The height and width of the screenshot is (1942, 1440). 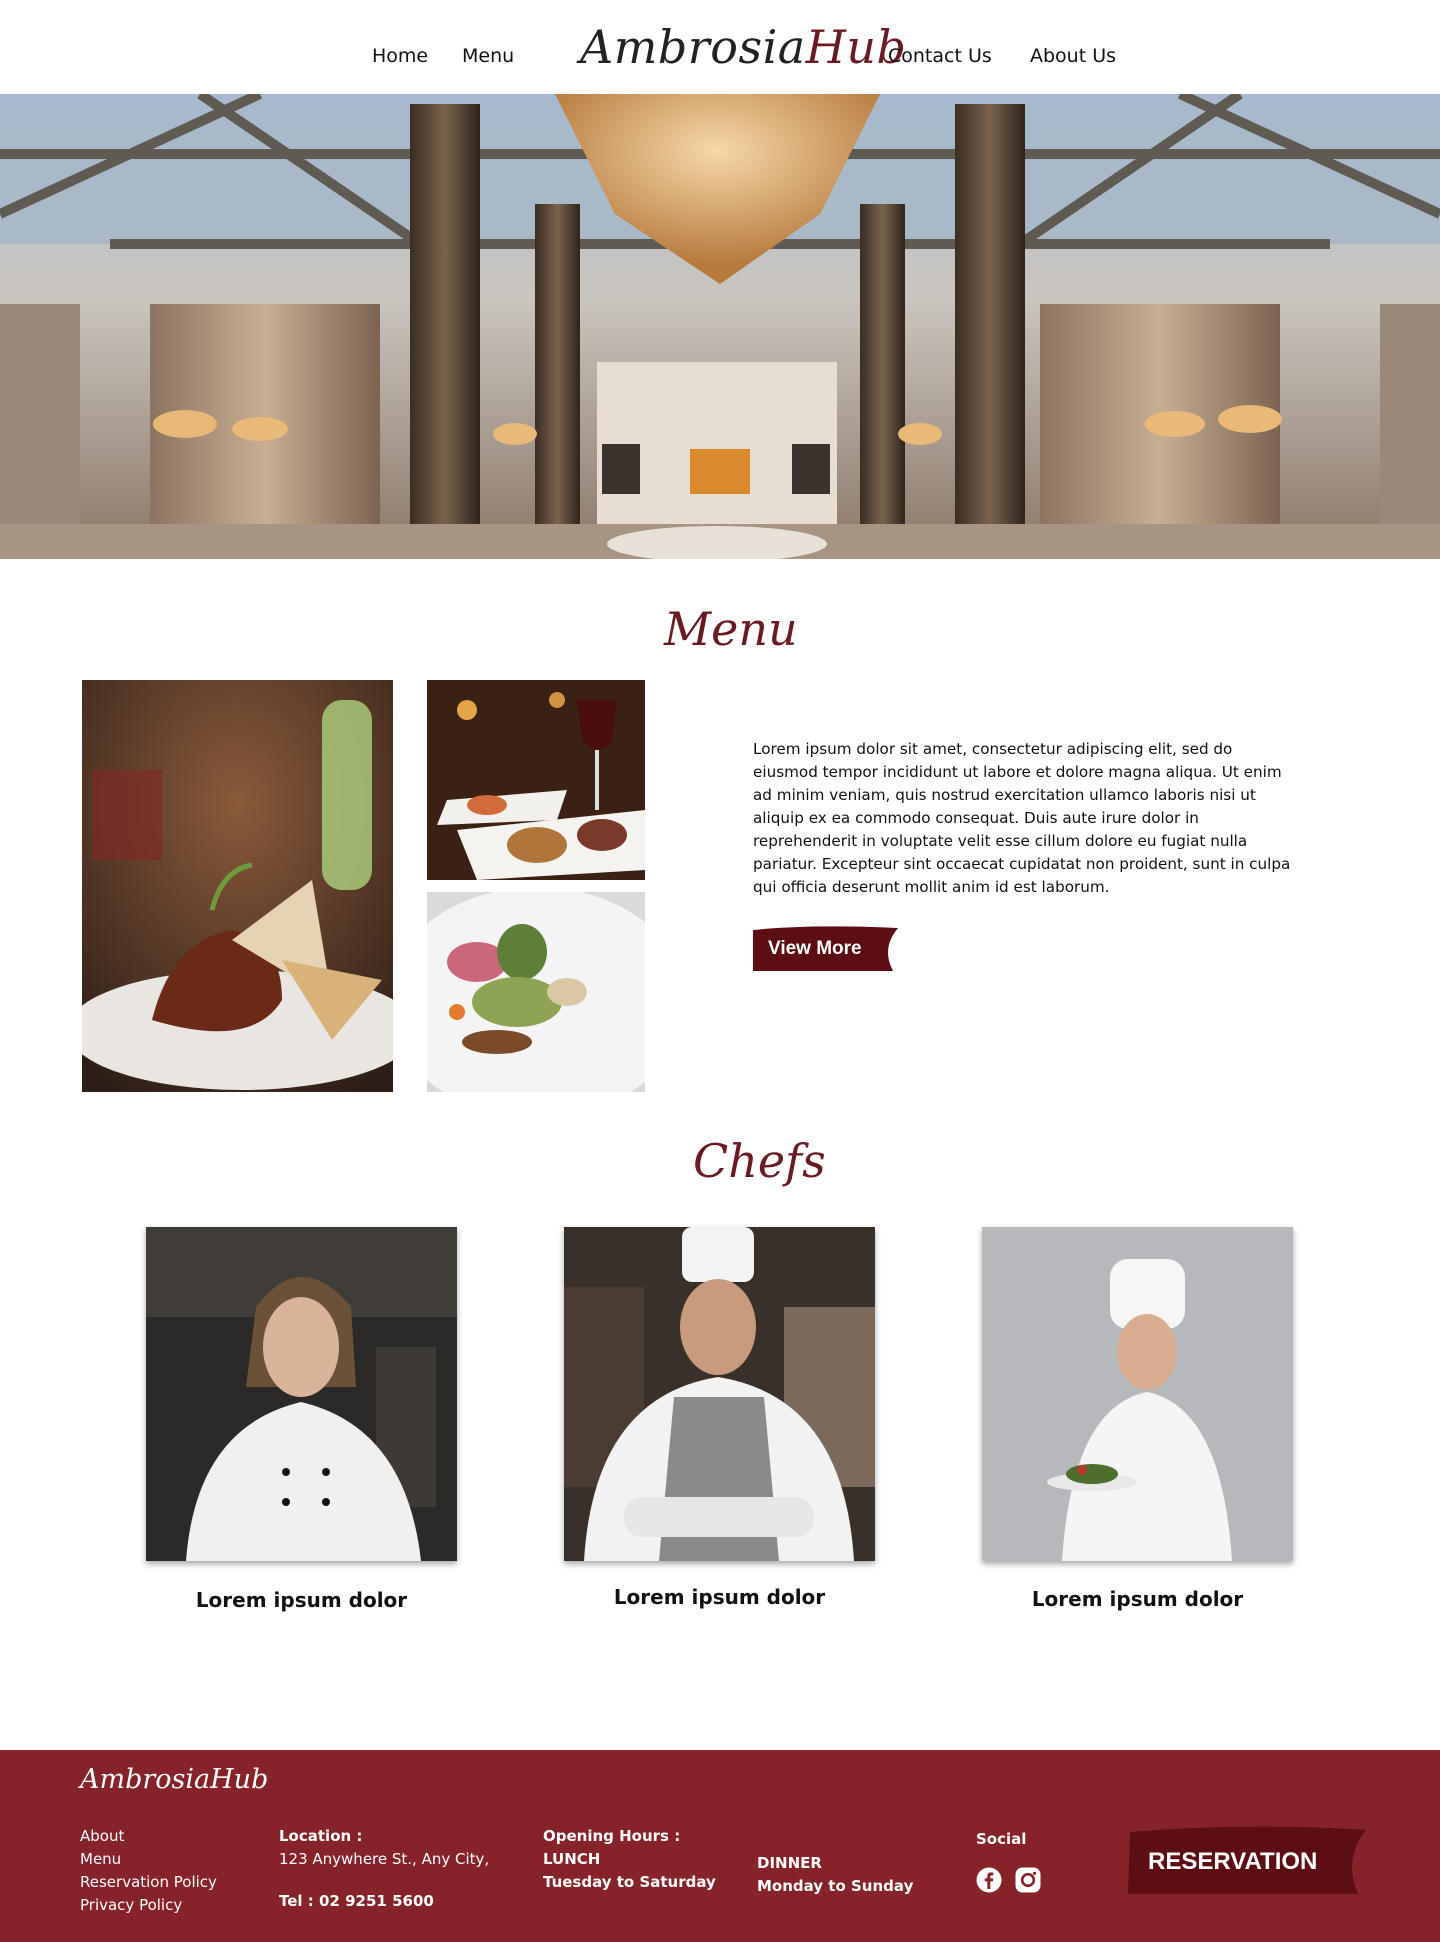 I want to click on footer-dinner-days: Monday to Sunday, so click(x=835, y=1886).